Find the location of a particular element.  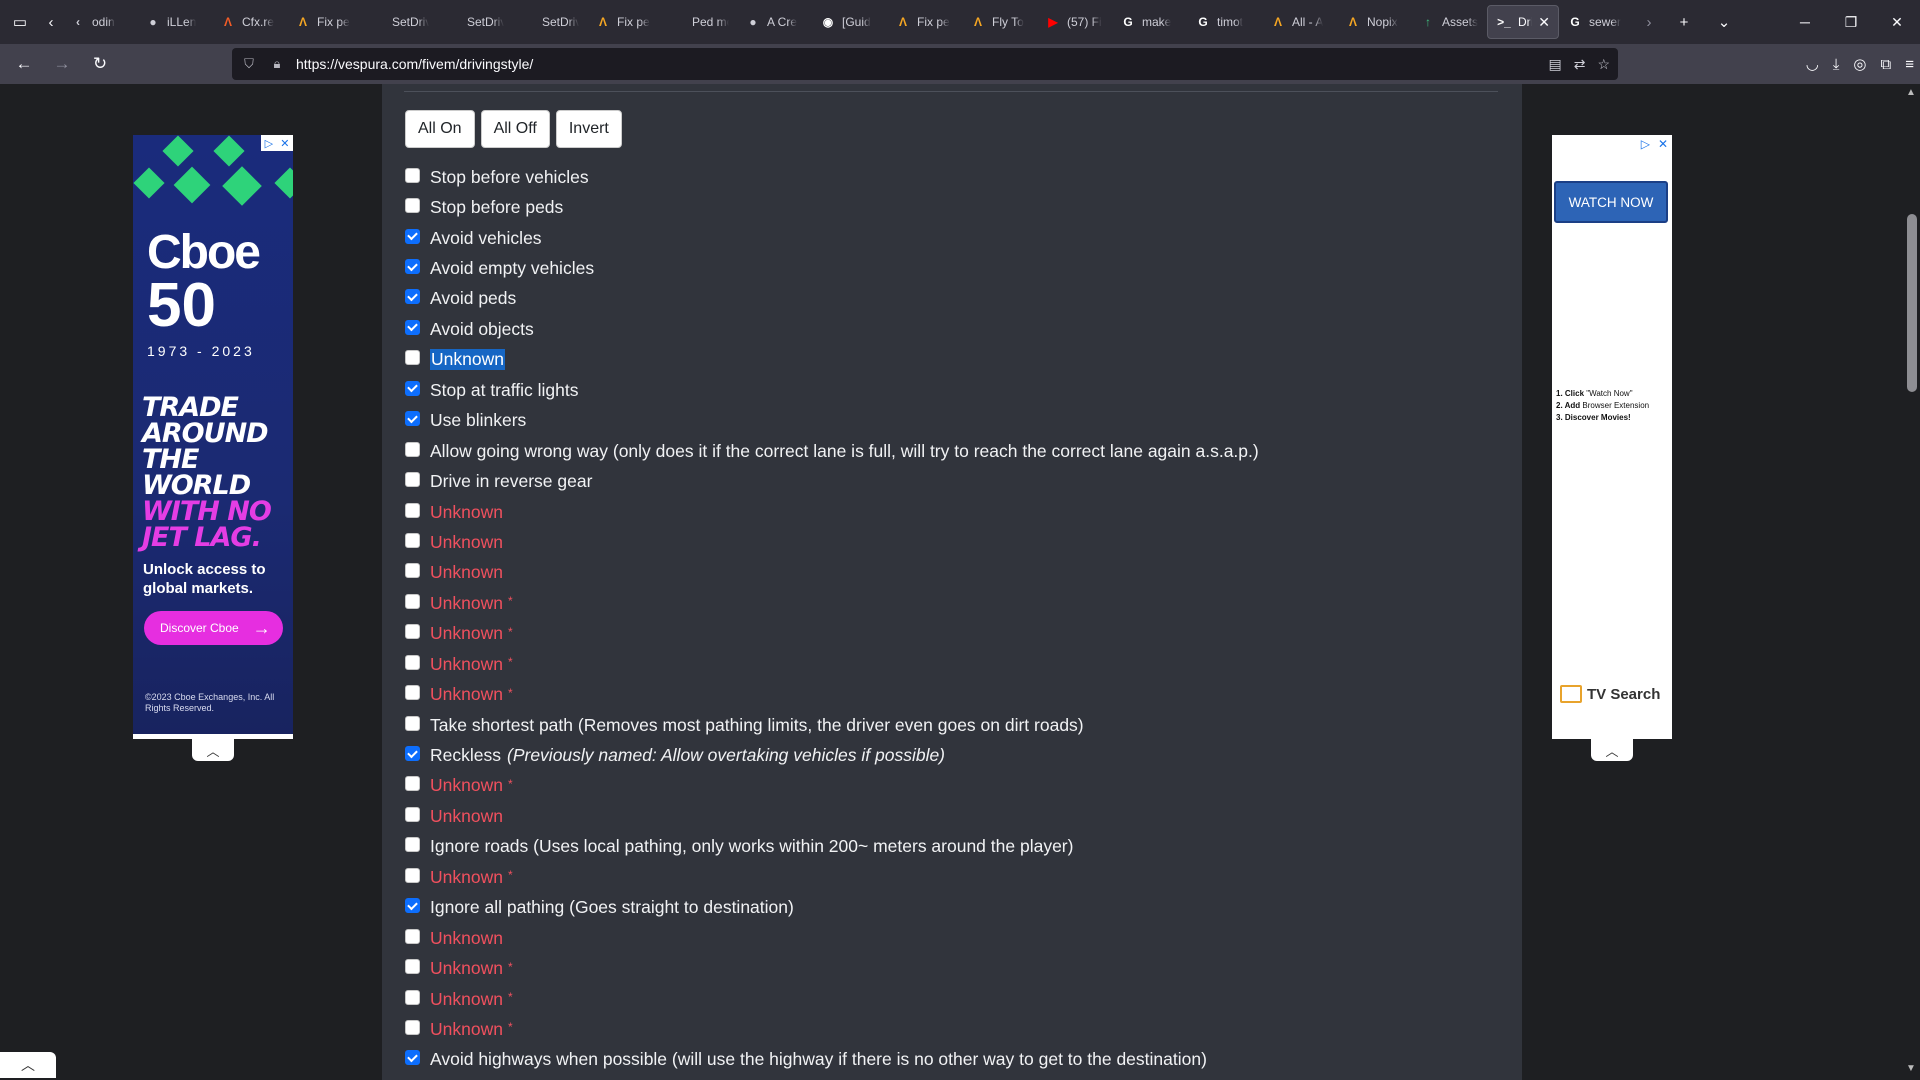

ad-close-icon: ✕ is located at coordinates (1663, 144).